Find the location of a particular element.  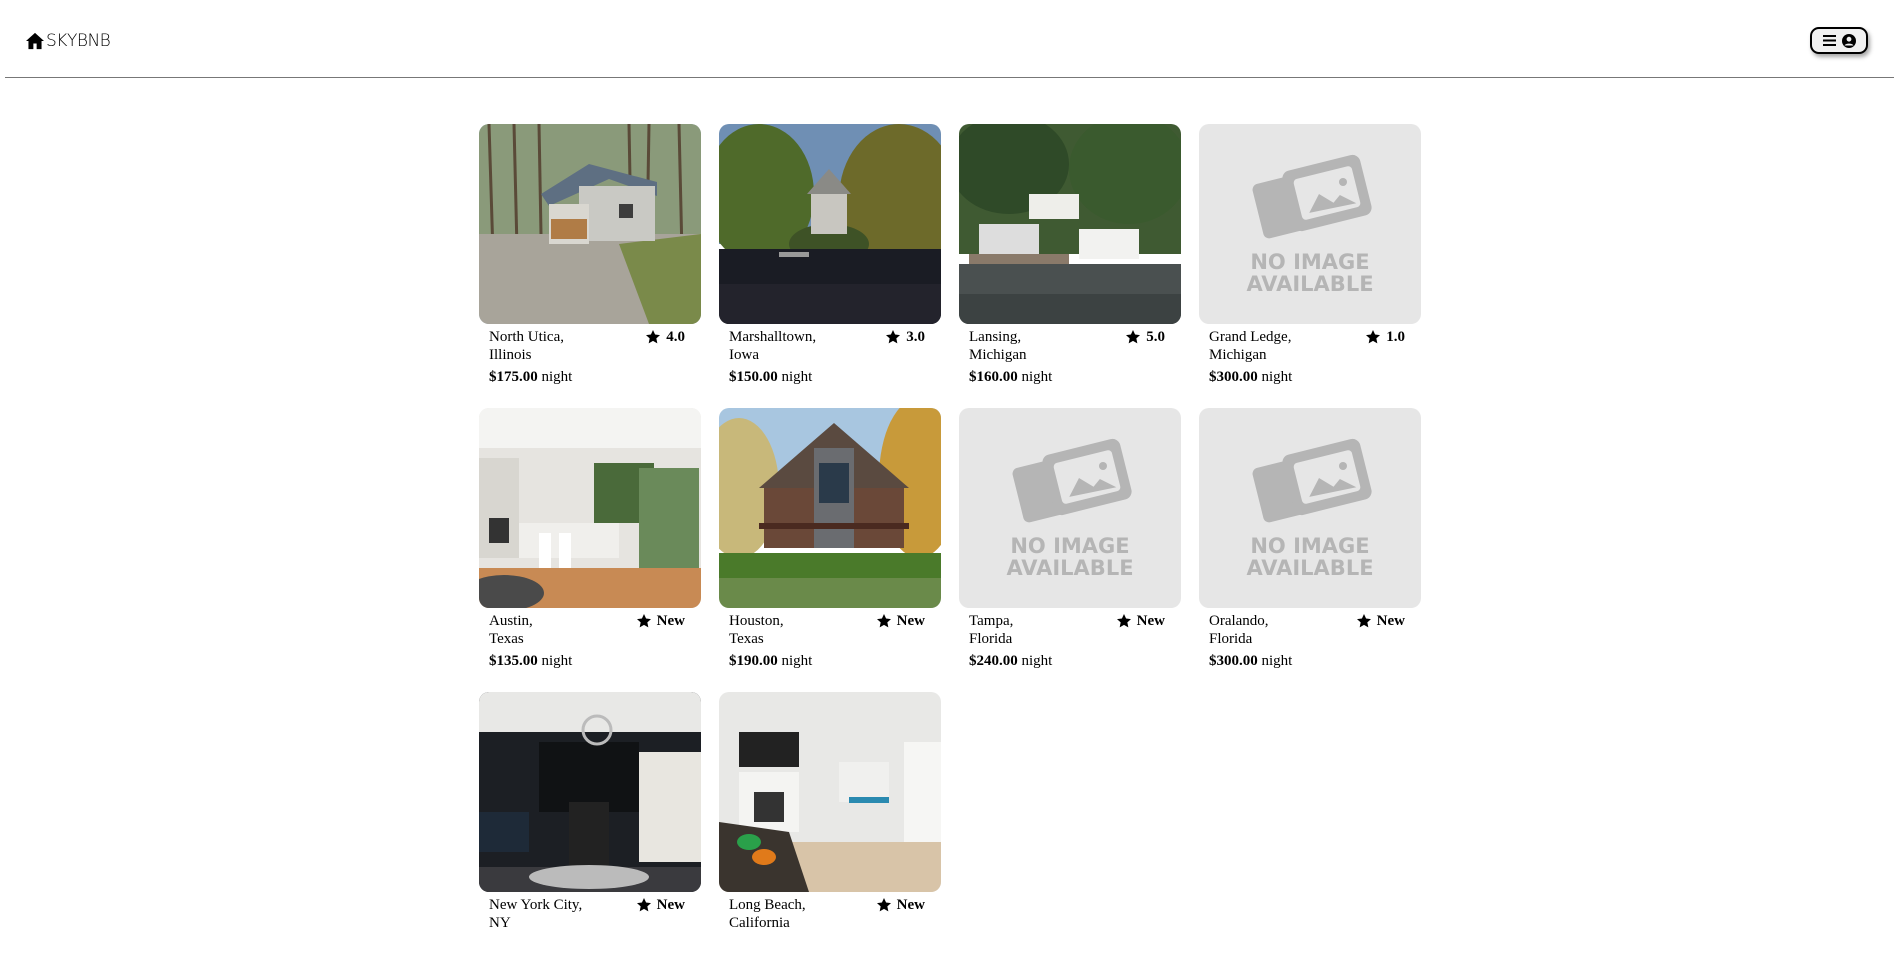

listing-city: Tampa, is located at coordinates (991, 621).